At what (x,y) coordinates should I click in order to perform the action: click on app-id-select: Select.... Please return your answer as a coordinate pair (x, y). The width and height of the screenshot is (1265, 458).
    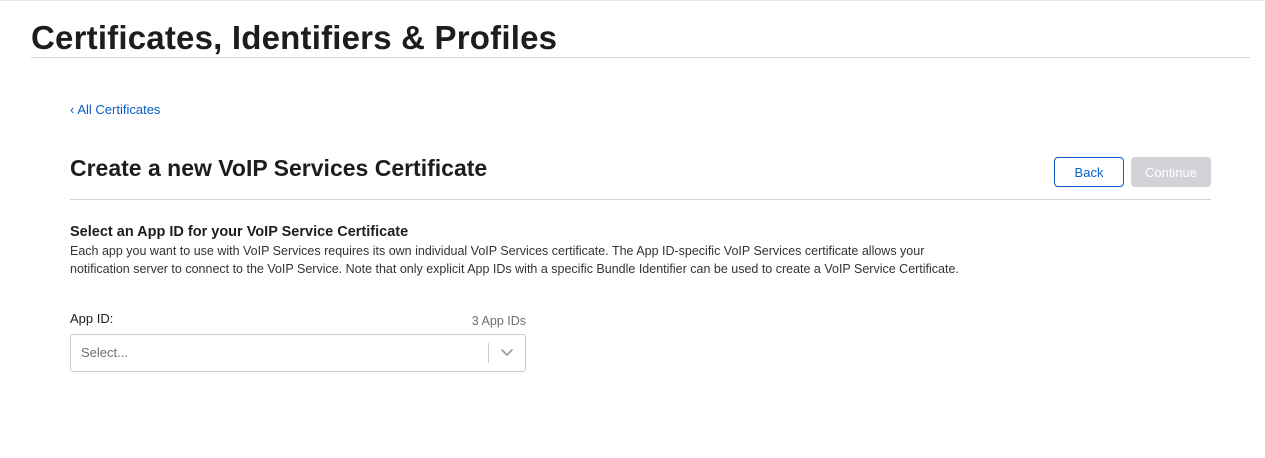
    Looking at the image, I should click on (298, 353).